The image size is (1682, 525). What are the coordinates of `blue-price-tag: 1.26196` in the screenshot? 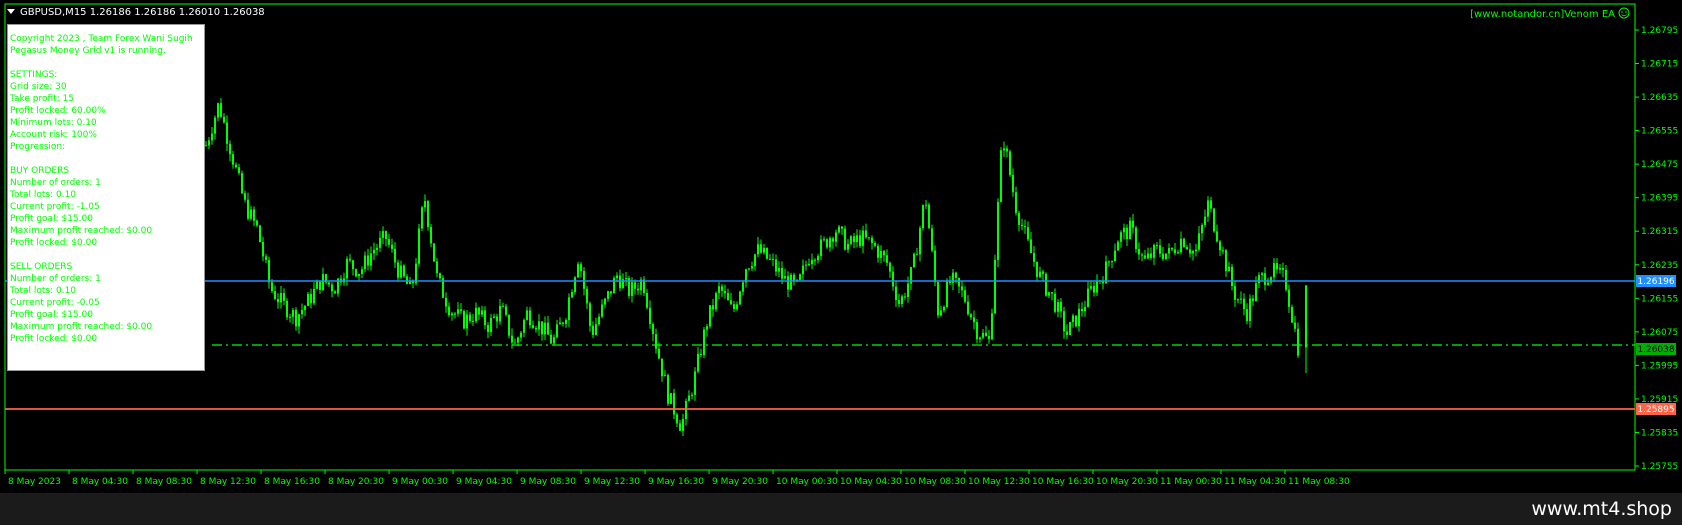 It's located at (1656, 281).